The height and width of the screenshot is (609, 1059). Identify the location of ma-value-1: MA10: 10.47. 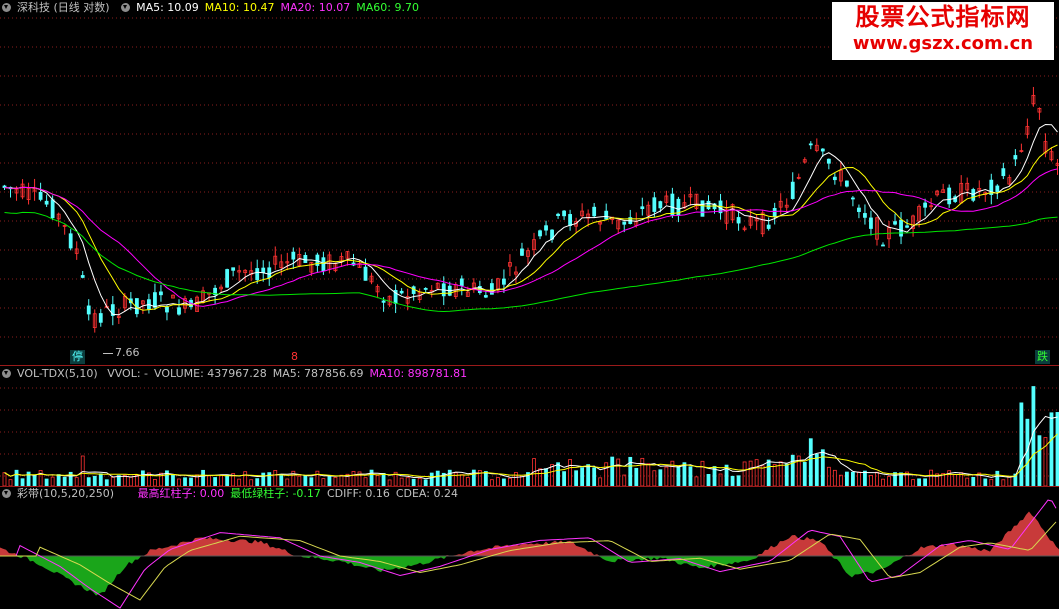
(239, 7).